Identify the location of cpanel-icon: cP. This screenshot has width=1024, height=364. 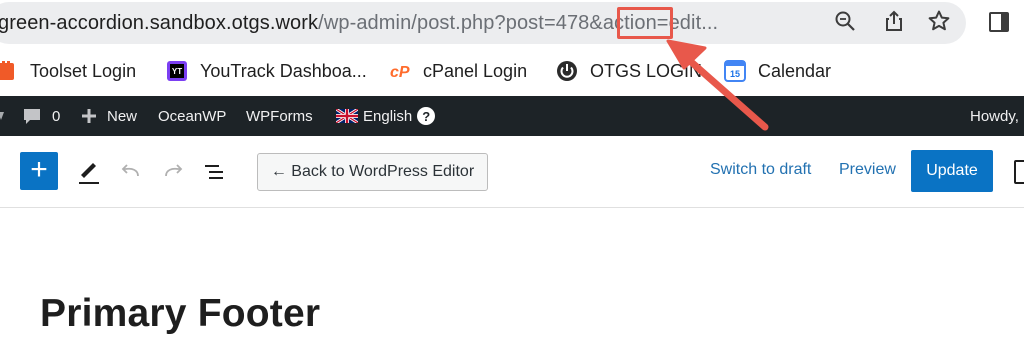
(400, 71).